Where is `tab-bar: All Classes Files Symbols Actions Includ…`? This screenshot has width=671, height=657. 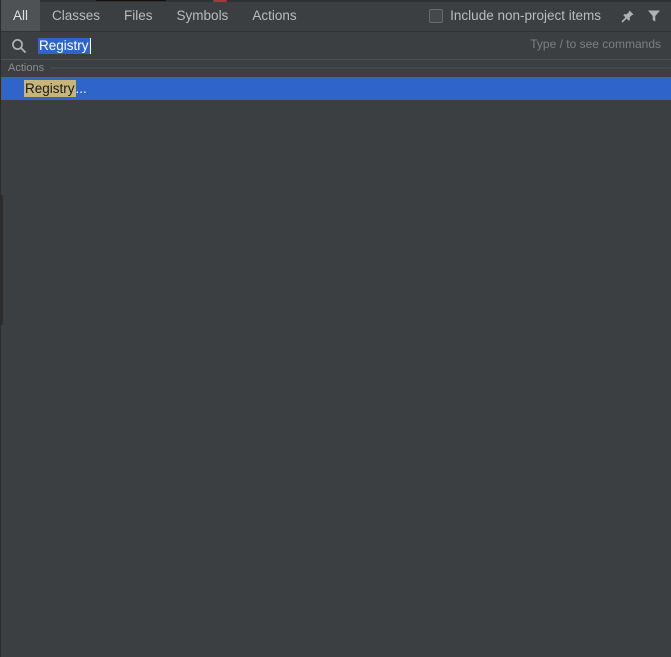
tab-bar: All Classes Files Symbols Actions Includ… is located at coordinates (336, 16).